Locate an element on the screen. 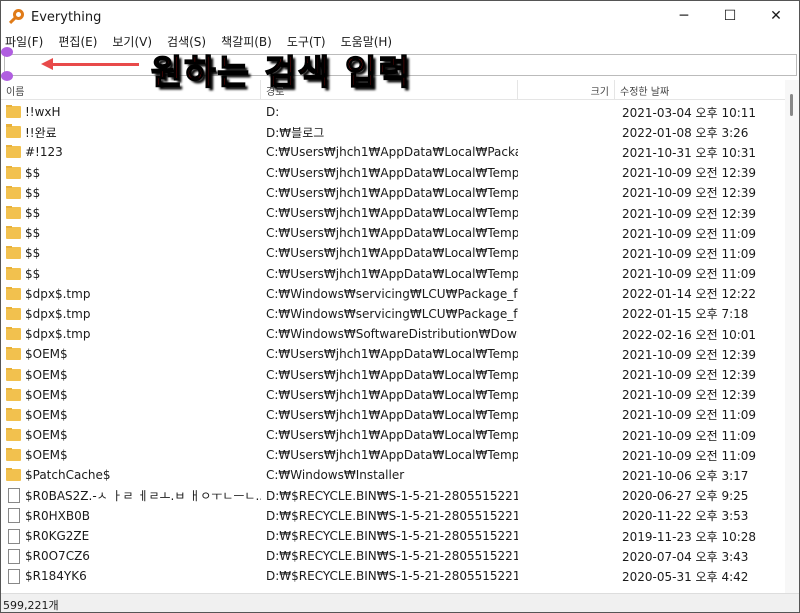 This screenshot has width=800, height=613. status-bar: 599,221개 is located at coordinates (400, 602).